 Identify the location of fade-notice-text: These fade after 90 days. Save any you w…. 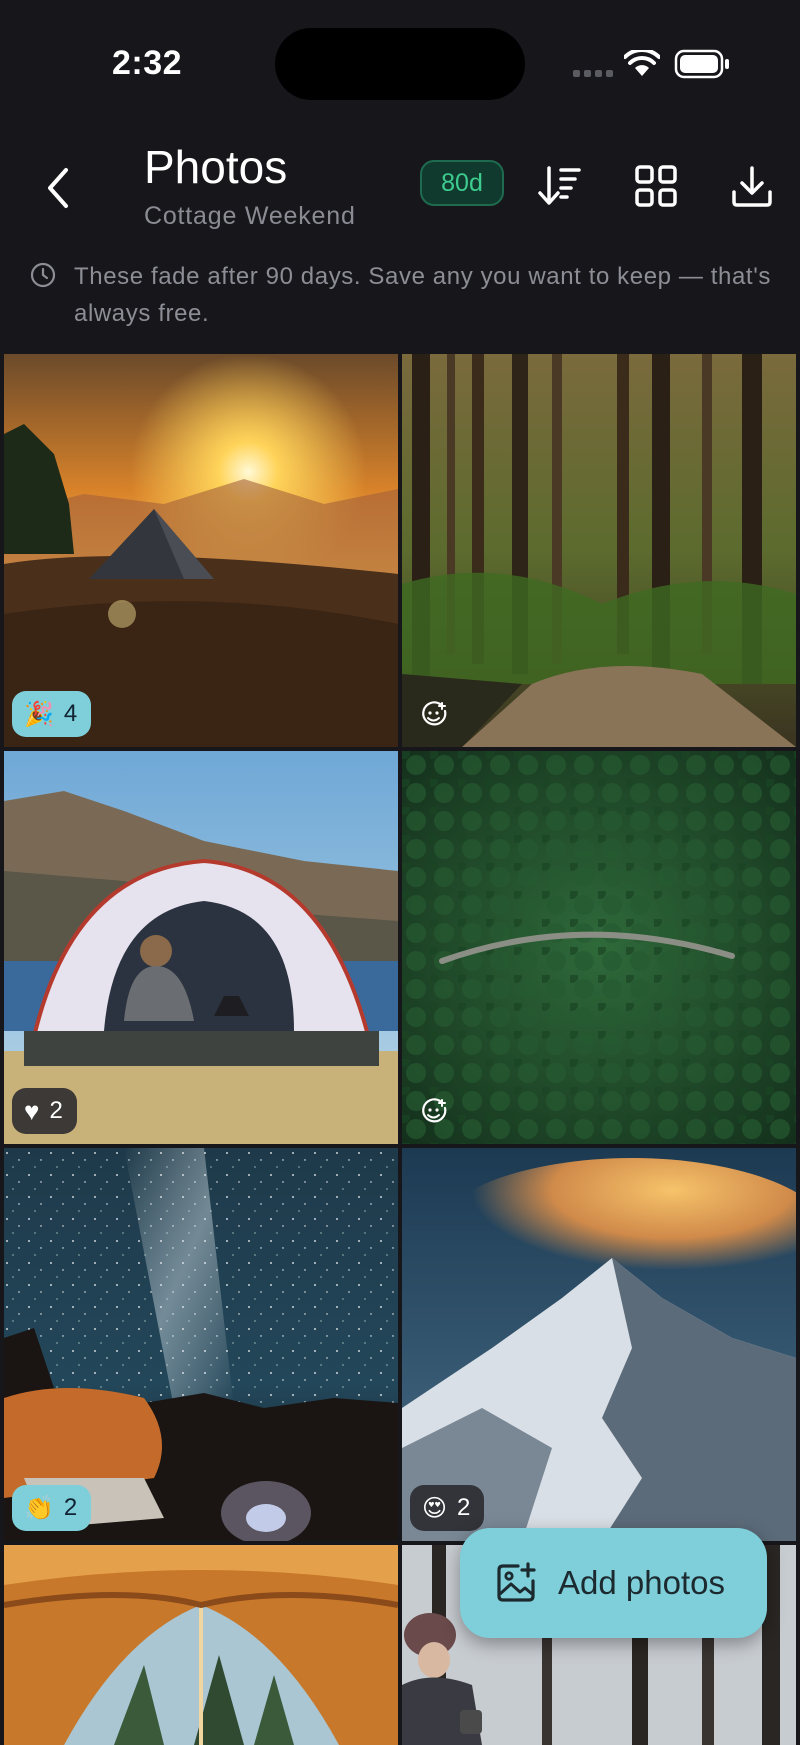
(422, 295).